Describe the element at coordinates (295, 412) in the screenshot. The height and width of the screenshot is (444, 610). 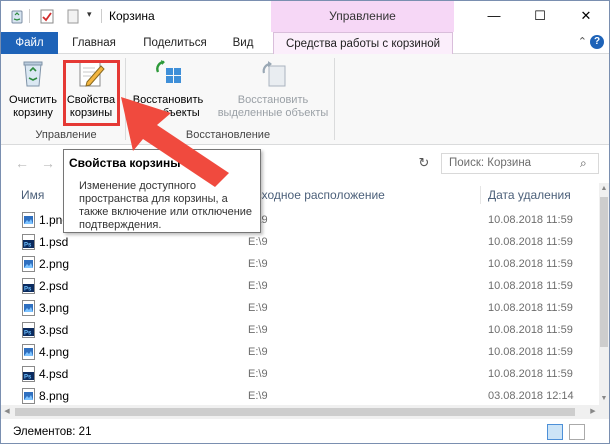
I see `horizontal-scroll-thumb` at that location.